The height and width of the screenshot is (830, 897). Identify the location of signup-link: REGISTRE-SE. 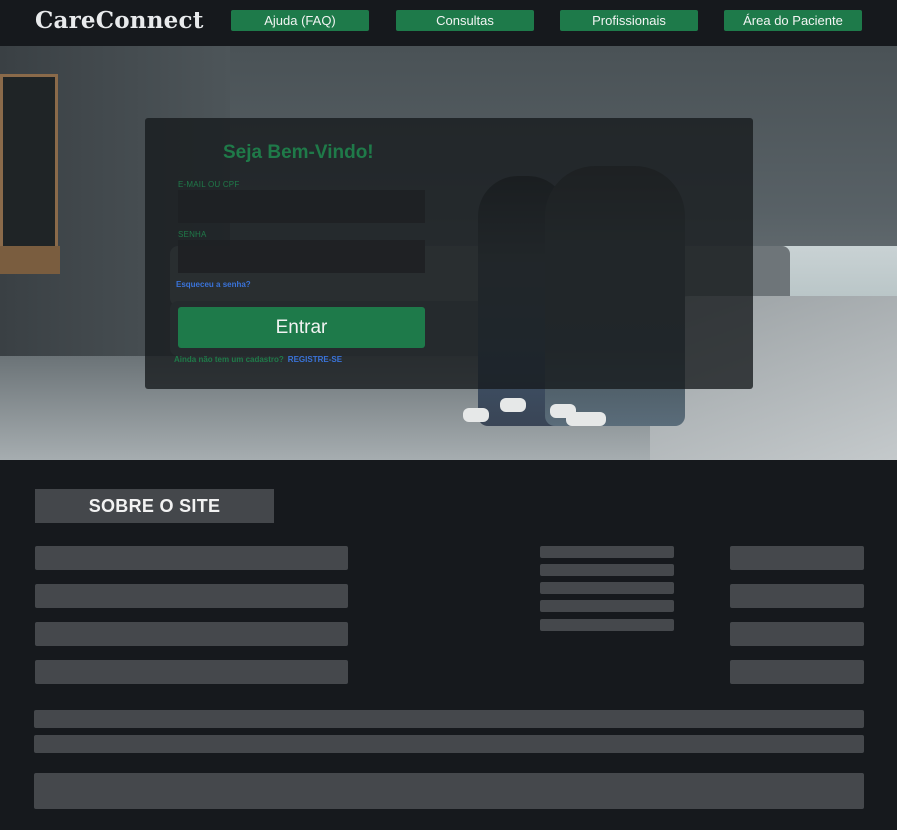
(315, 359).